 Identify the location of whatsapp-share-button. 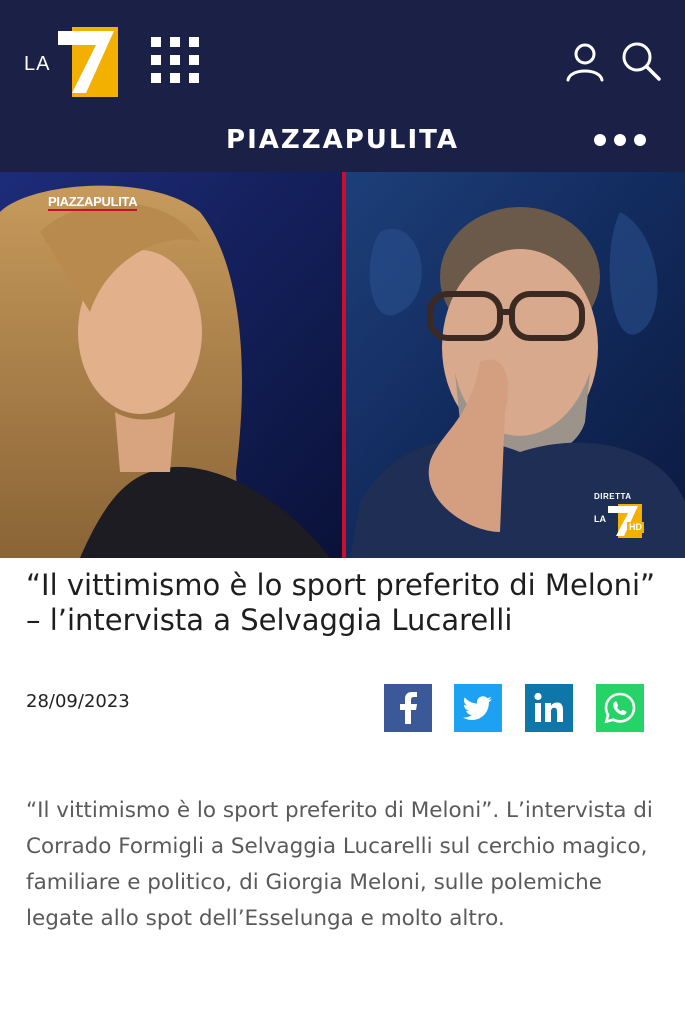
(620, 708).